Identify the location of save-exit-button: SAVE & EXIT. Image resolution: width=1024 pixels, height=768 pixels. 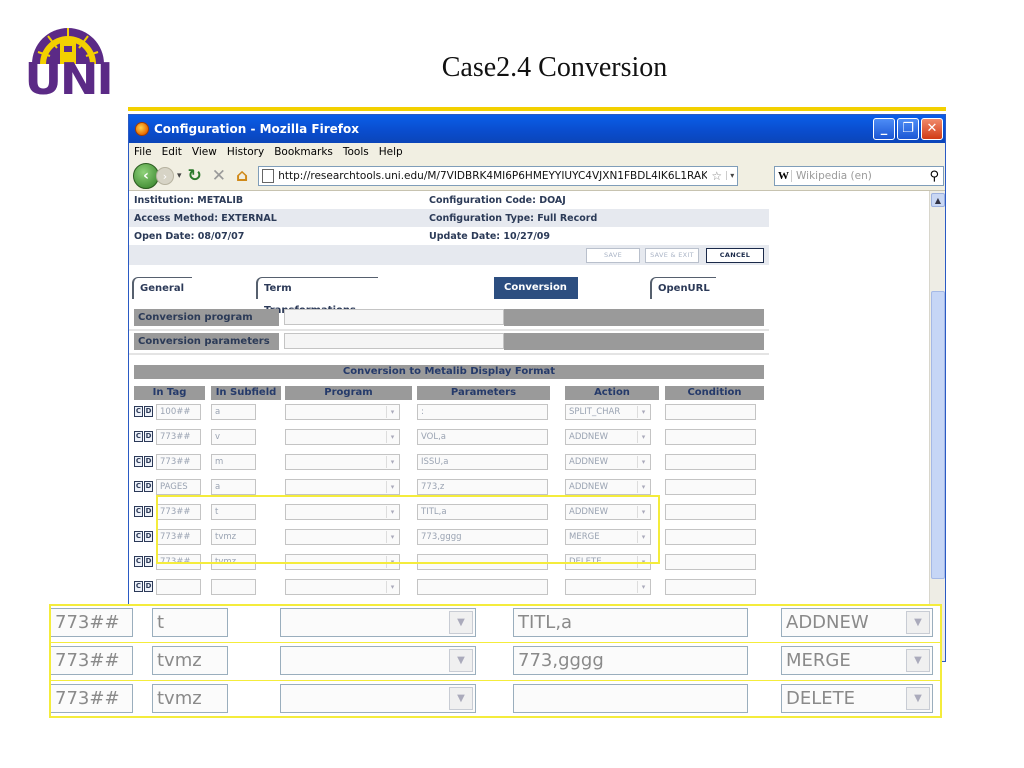
(672, 255).